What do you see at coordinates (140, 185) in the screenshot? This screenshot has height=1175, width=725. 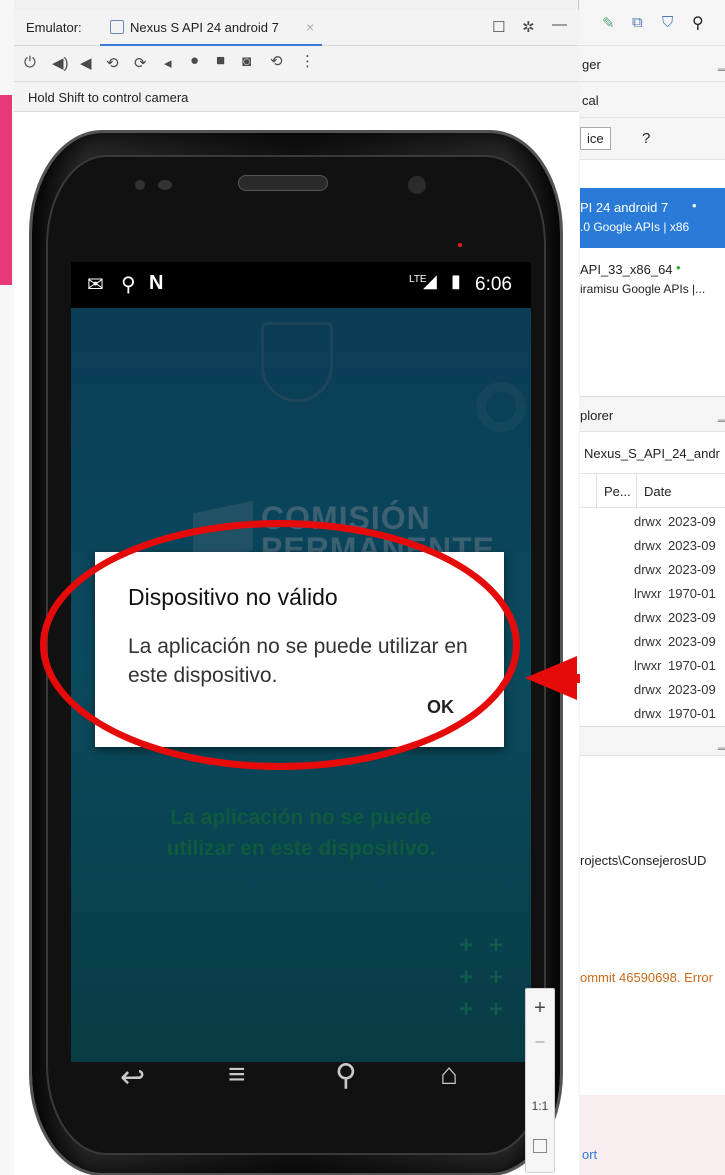 I see `sensor-icon` at bounding box center [140, 185].